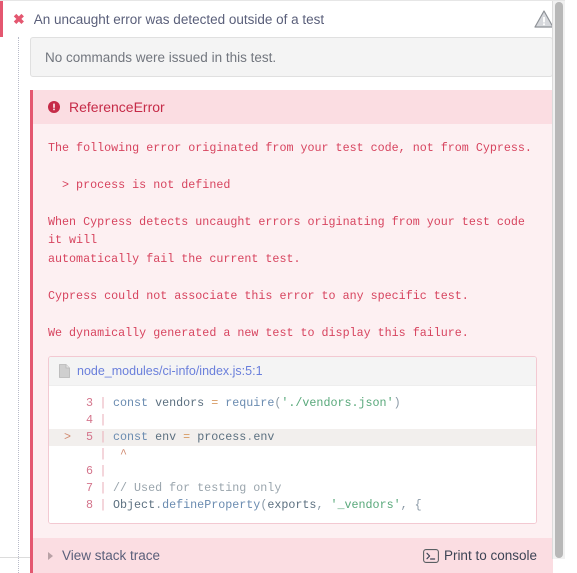 This screenshot has height=573, width=577. What do you see at coordinates (170, 371) in the screenshot?
I see `code-frame-file-link: node_modules/ci-info/index.js:5:1` at bounding box center [170, 371].